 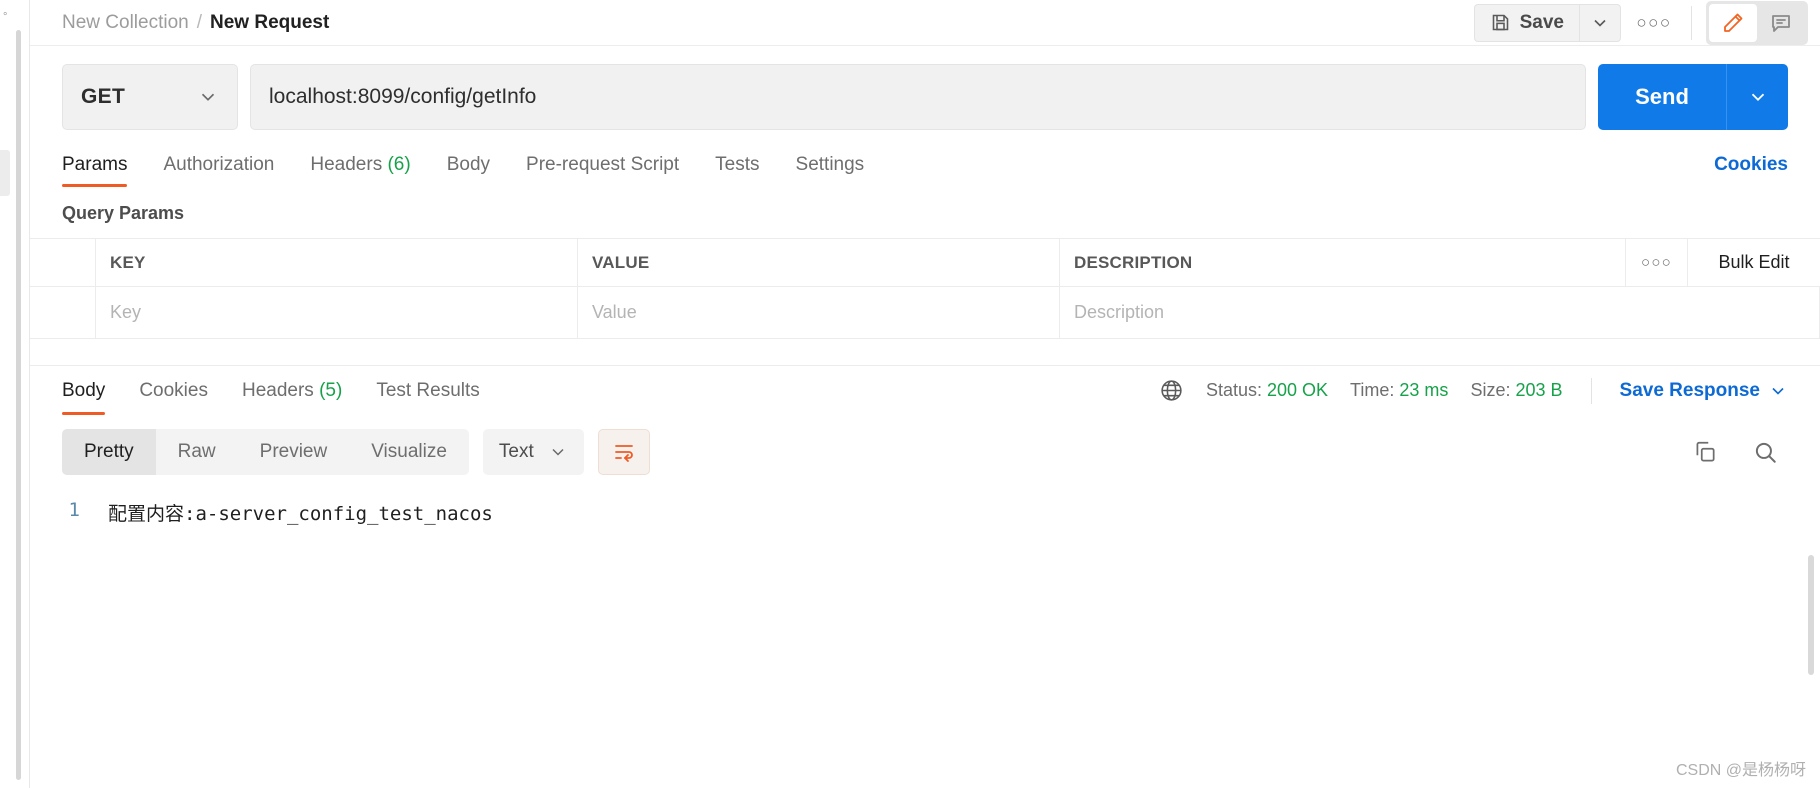 I want to click on tab-tests: Tests, so click(x=737, y=165).